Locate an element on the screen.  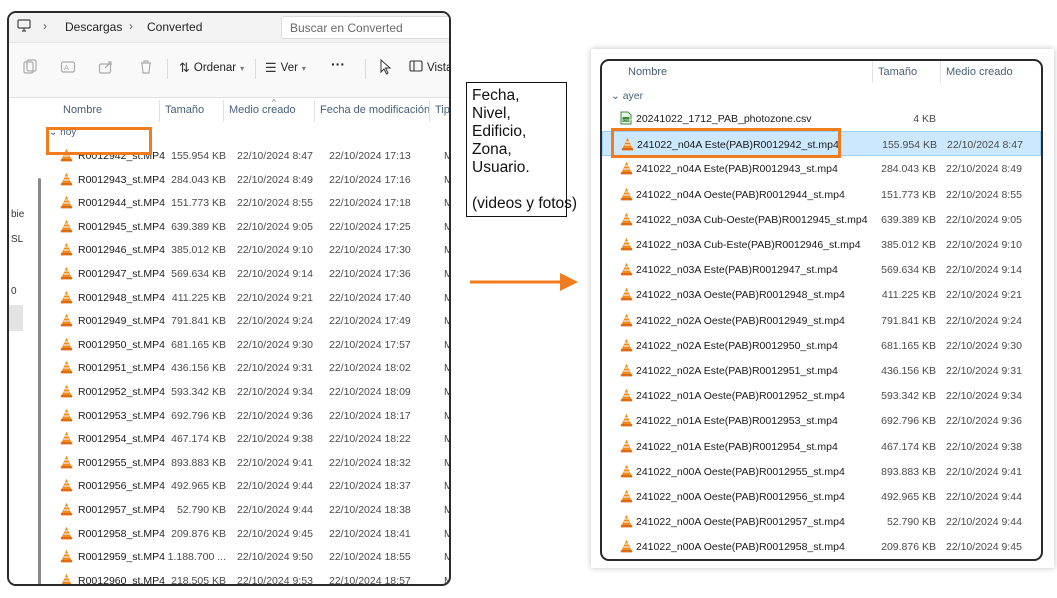
file-modified: 22/10/2024 17:18 is located at coordinates (370, 203).